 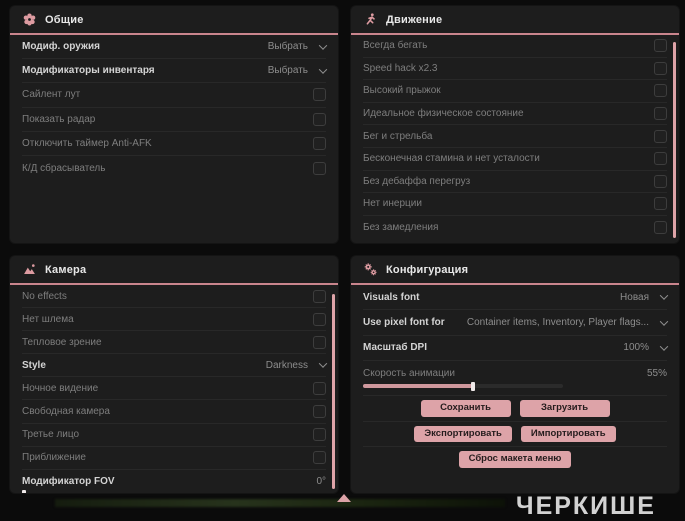 I want to click on cursor-triangle, so click(x=344, y=498).